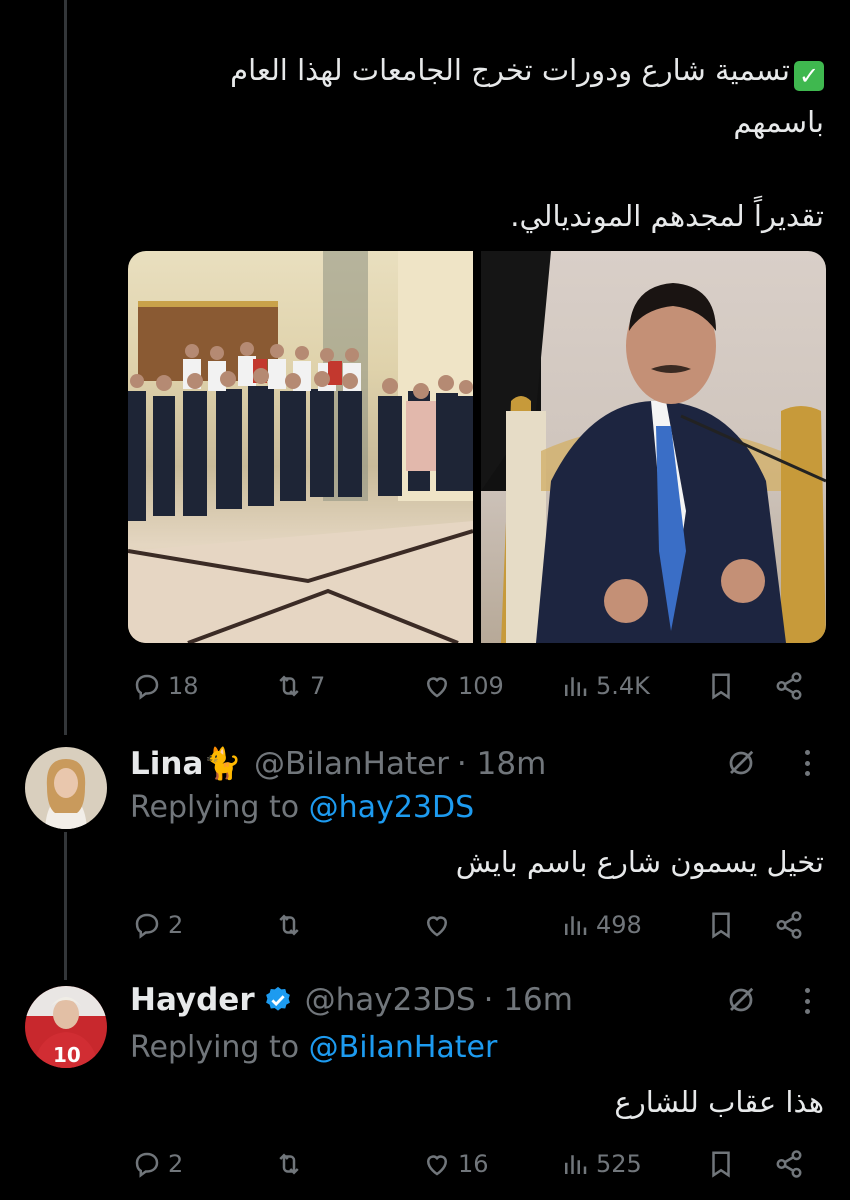 This screenshot has width=850, height=1200. Describe the element at coordinates (390, 1000) in the screenshot. I see `user-handle: @hay23DS` at that location.